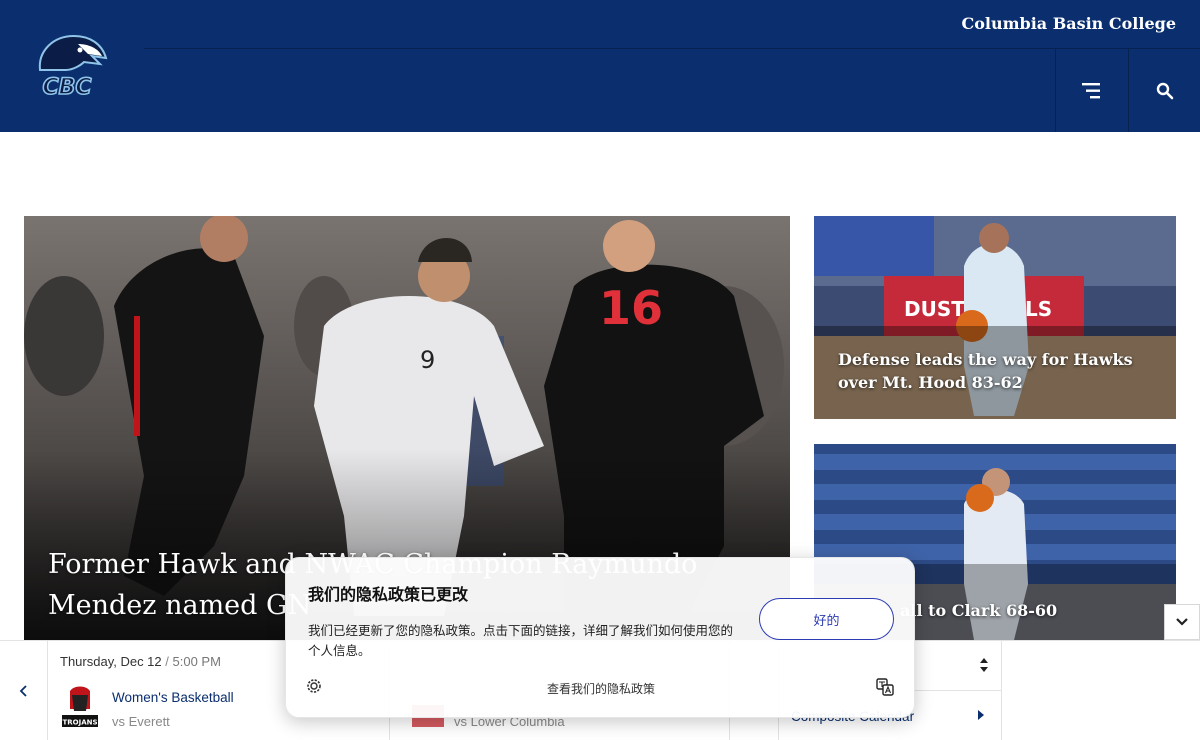  Describe the element at coordinates (981, 715) in the screenshot. I see `caret-right-icon` at that location.